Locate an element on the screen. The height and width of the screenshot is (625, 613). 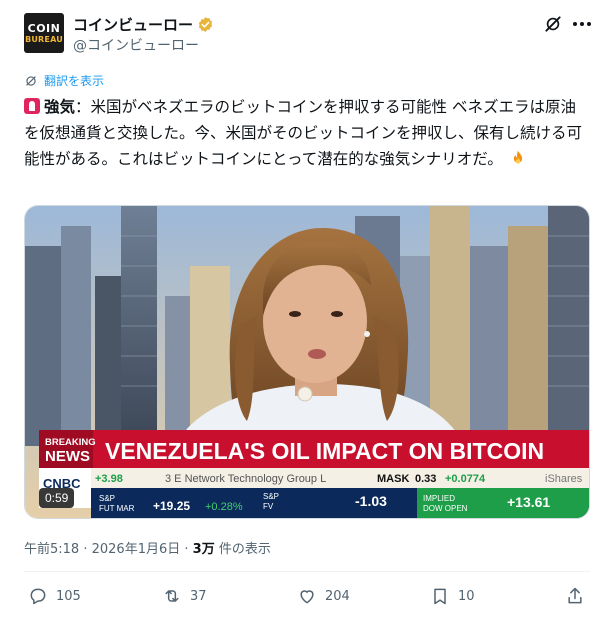
ticker-price: 0.33 is located at coordinates (425, 479).